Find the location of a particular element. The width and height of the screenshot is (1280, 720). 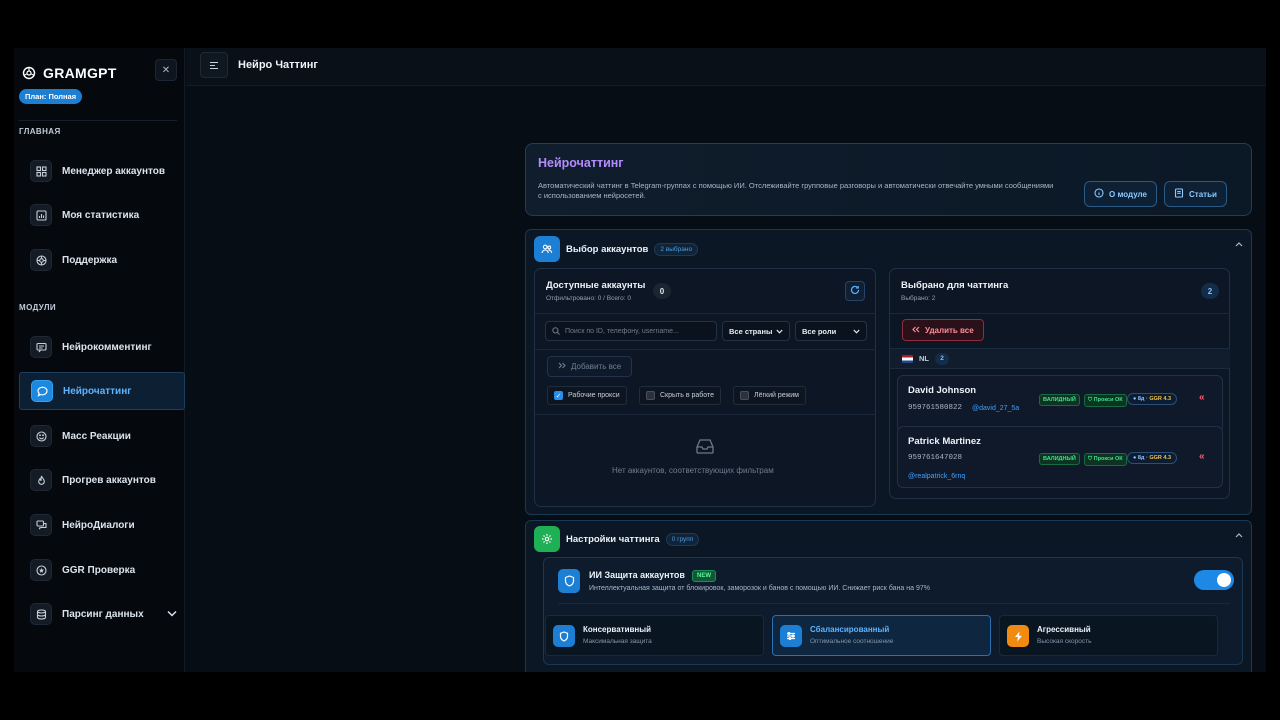

refresh-button is located at coordinates (855, 291).